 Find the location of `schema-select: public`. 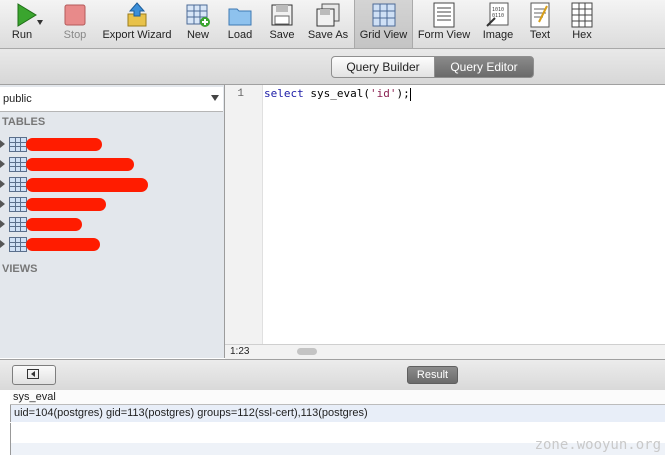

schema-select: public is located at coordinates (111, 99).